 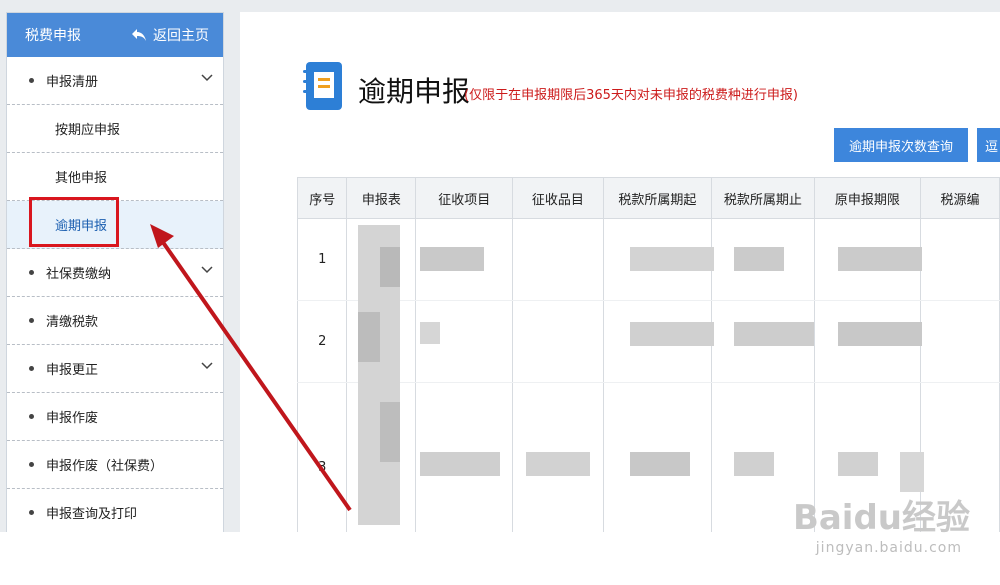 I want to click on sidebar-item-label: 清缴税款, so click(x=72, y=322).